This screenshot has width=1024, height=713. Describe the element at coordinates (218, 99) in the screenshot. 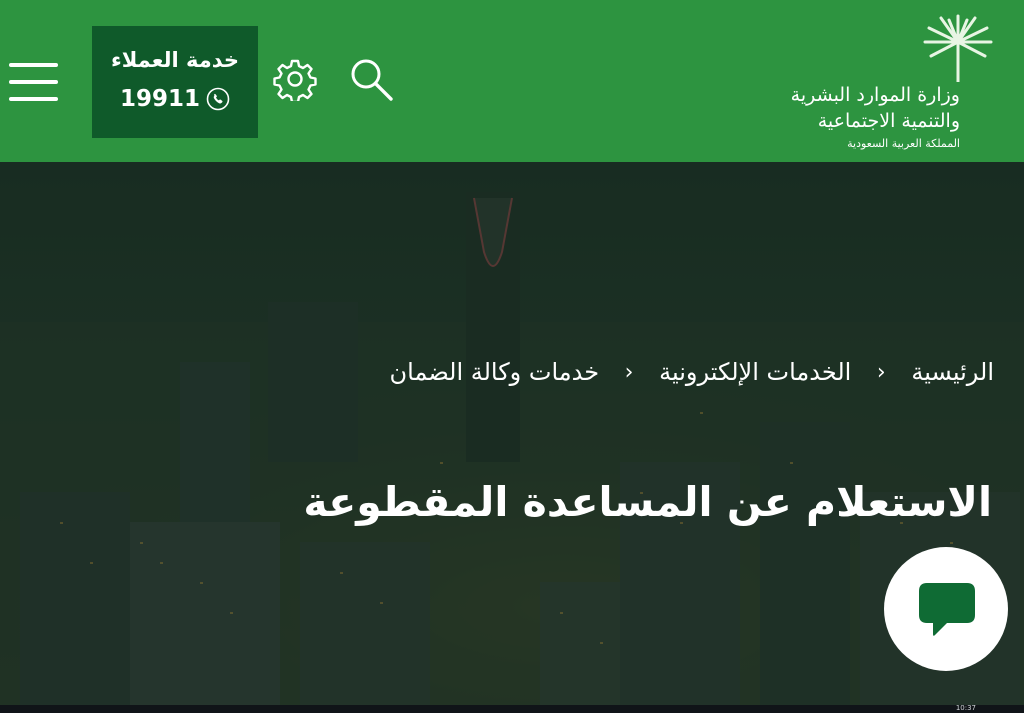

I see `phone-icon` at that location.